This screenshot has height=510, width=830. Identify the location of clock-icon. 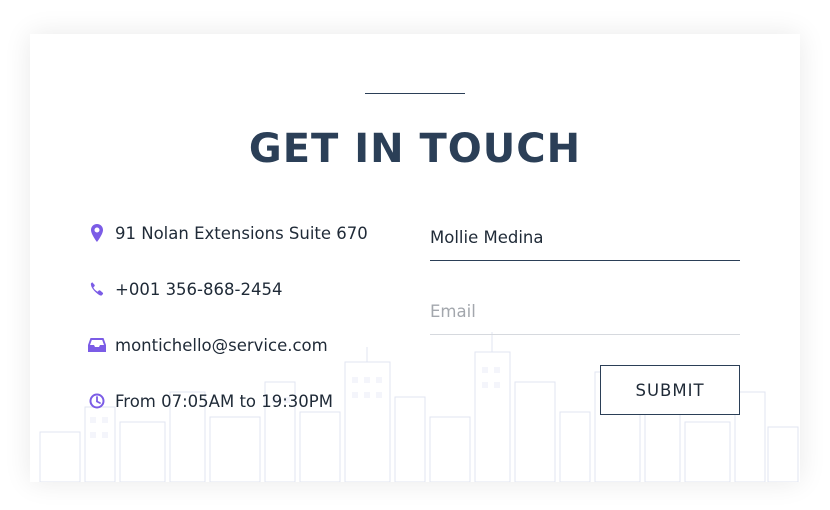
(97, 401).